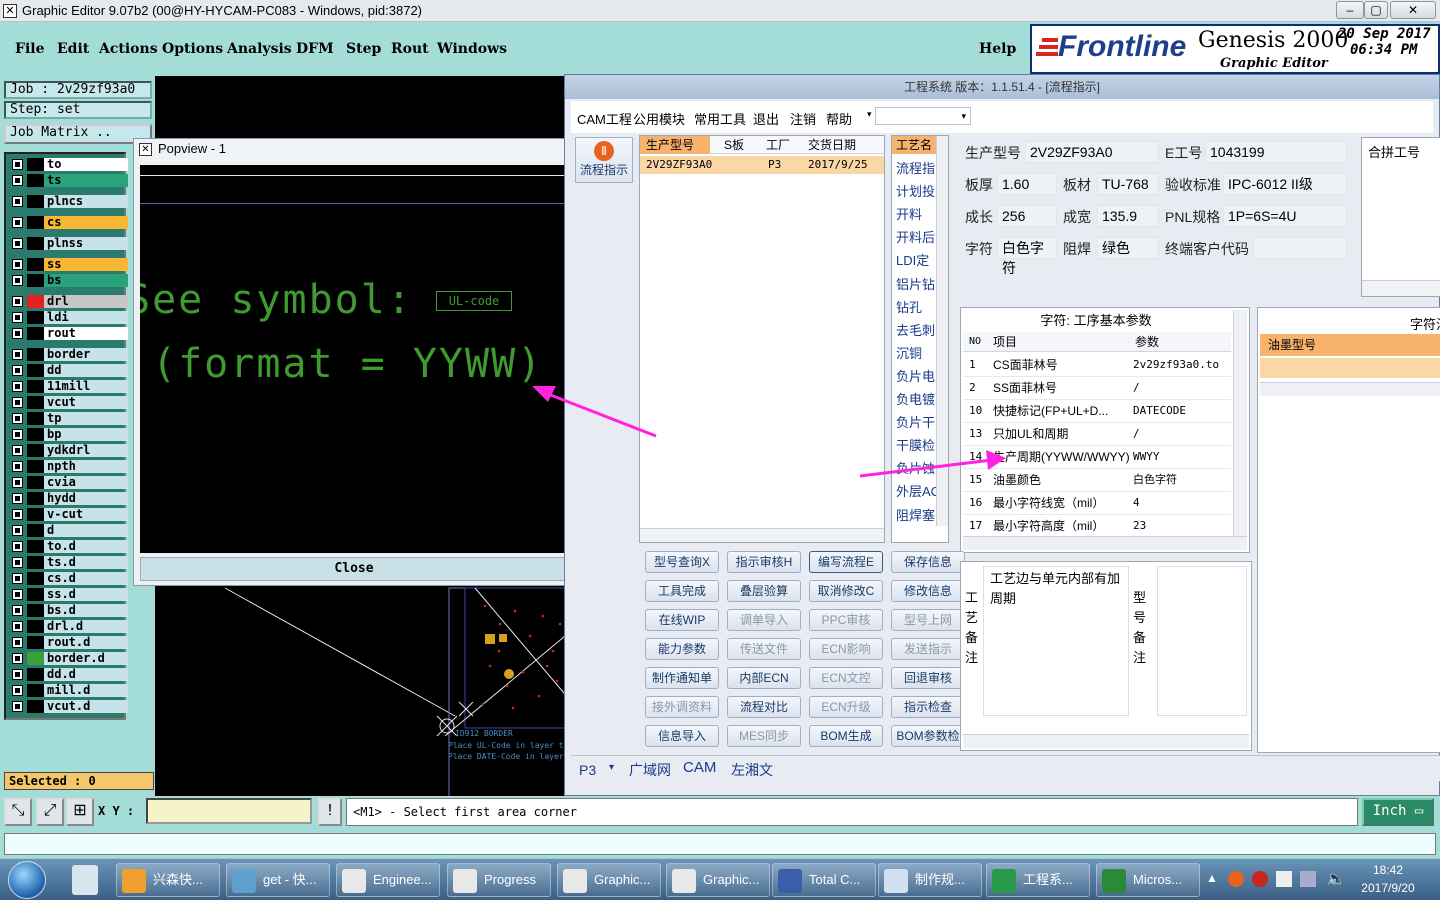 This screenshot has width=1440, height=900. I want to click on menu-help: Help, so click(997, 49).